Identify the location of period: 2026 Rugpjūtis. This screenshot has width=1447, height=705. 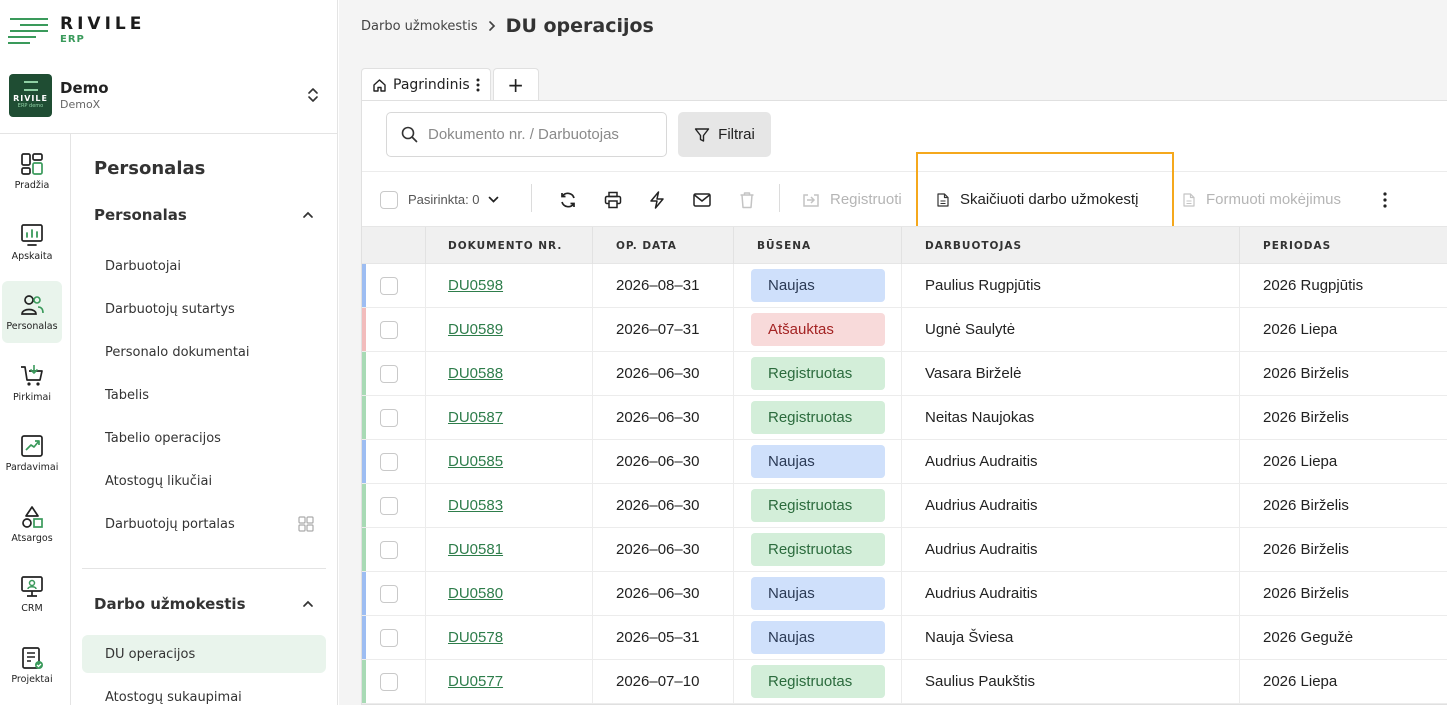
(1313, 285).